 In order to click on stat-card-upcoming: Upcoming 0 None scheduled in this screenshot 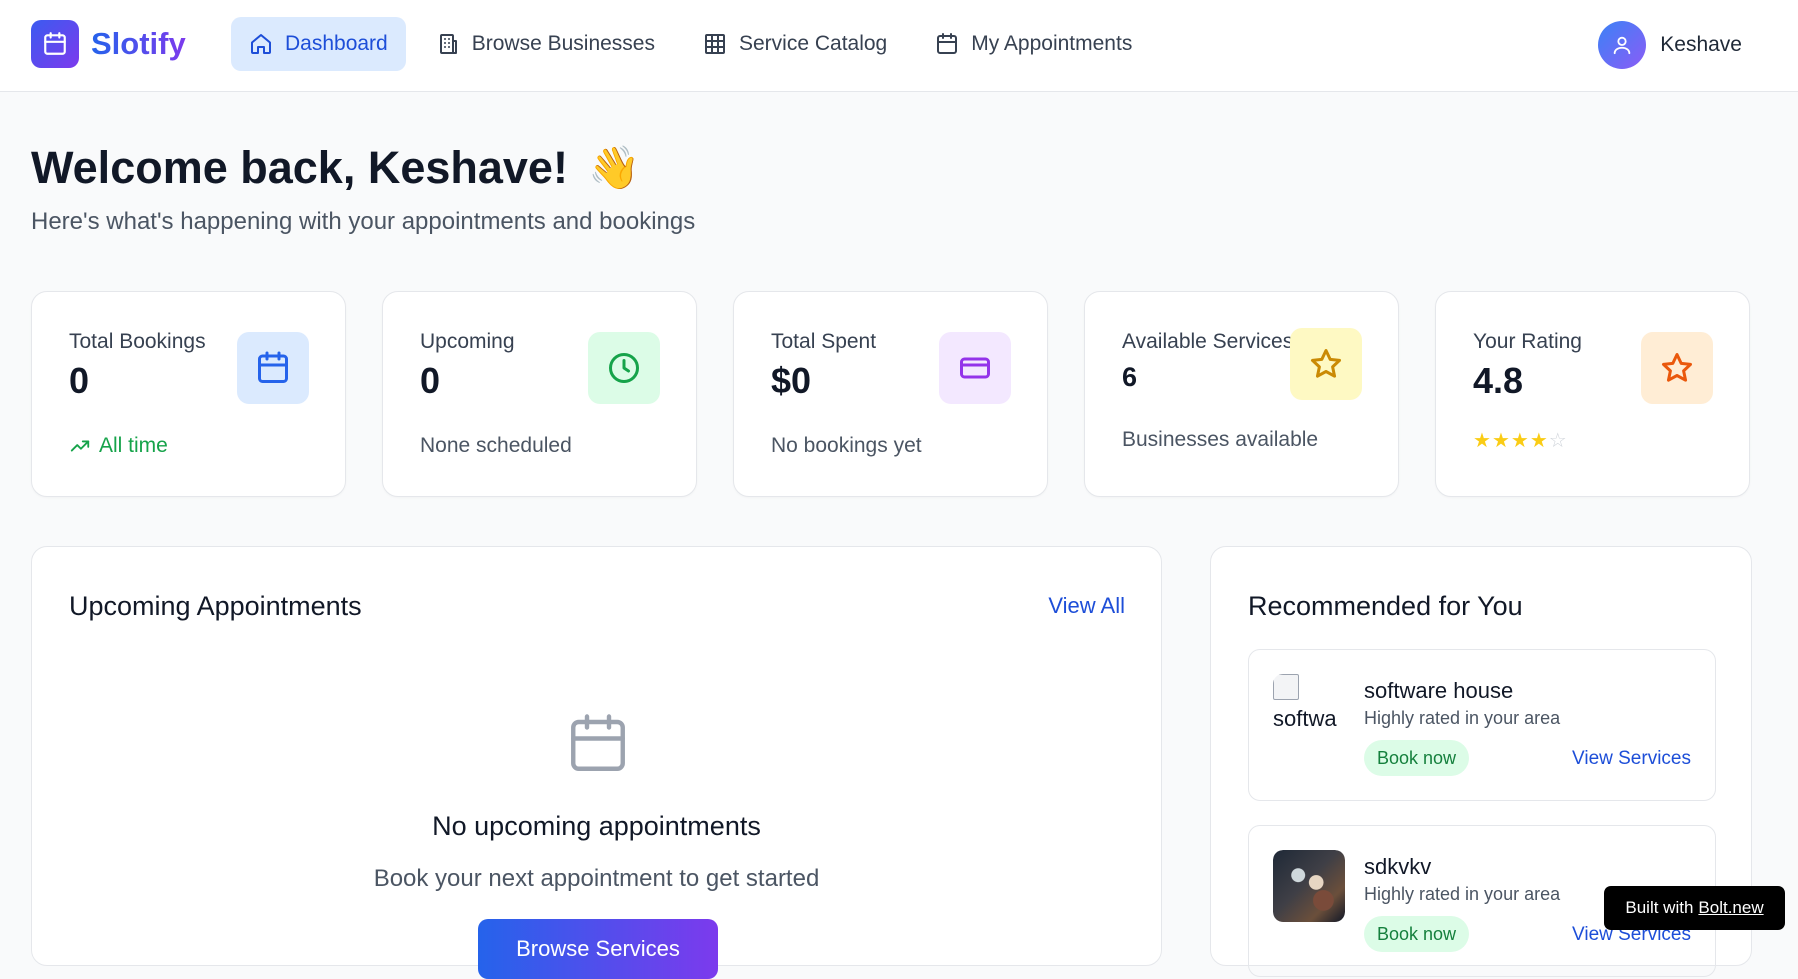, I will do `click(539, 394)`.